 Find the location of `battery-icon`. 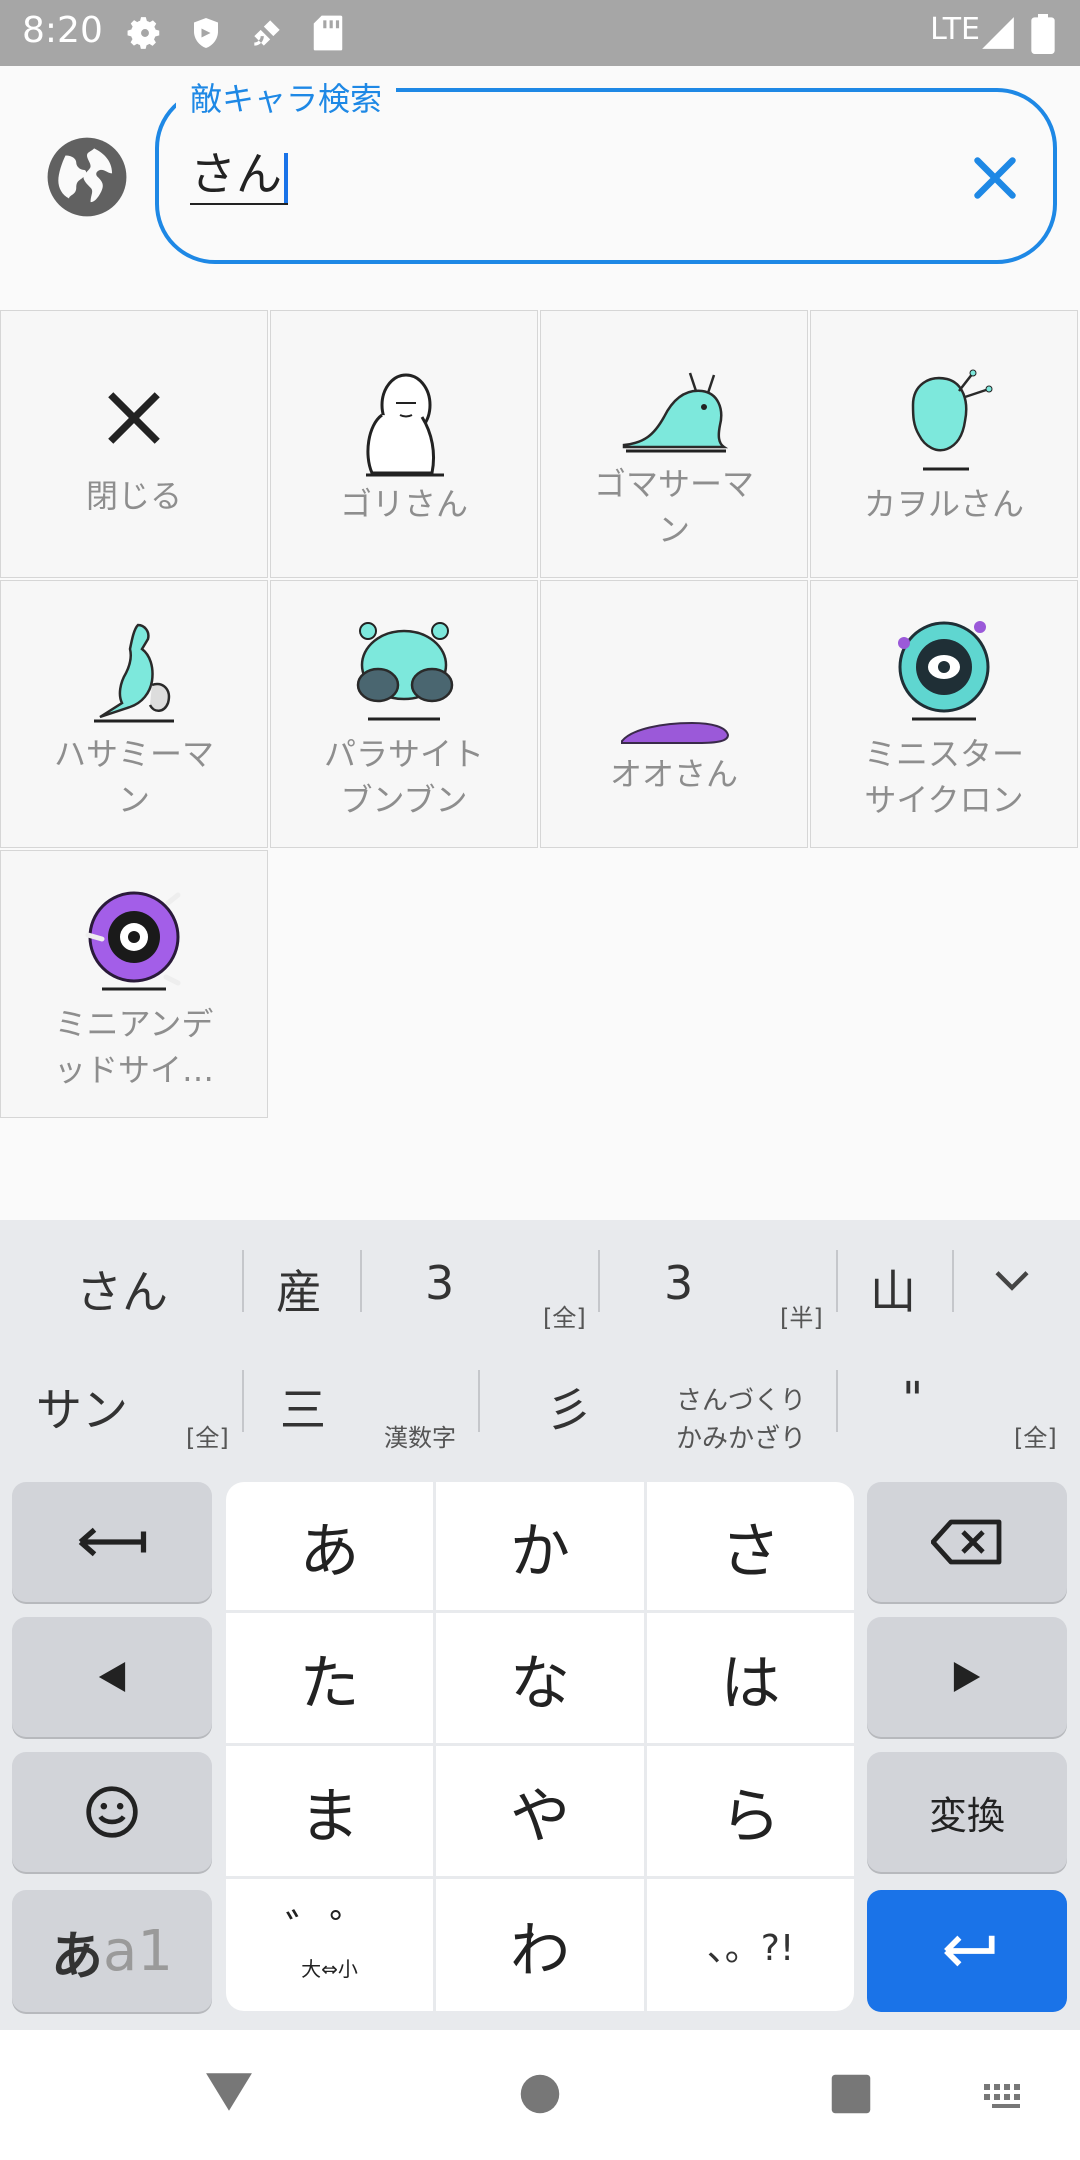

battery-icon is located at coordinates (1043, 34).